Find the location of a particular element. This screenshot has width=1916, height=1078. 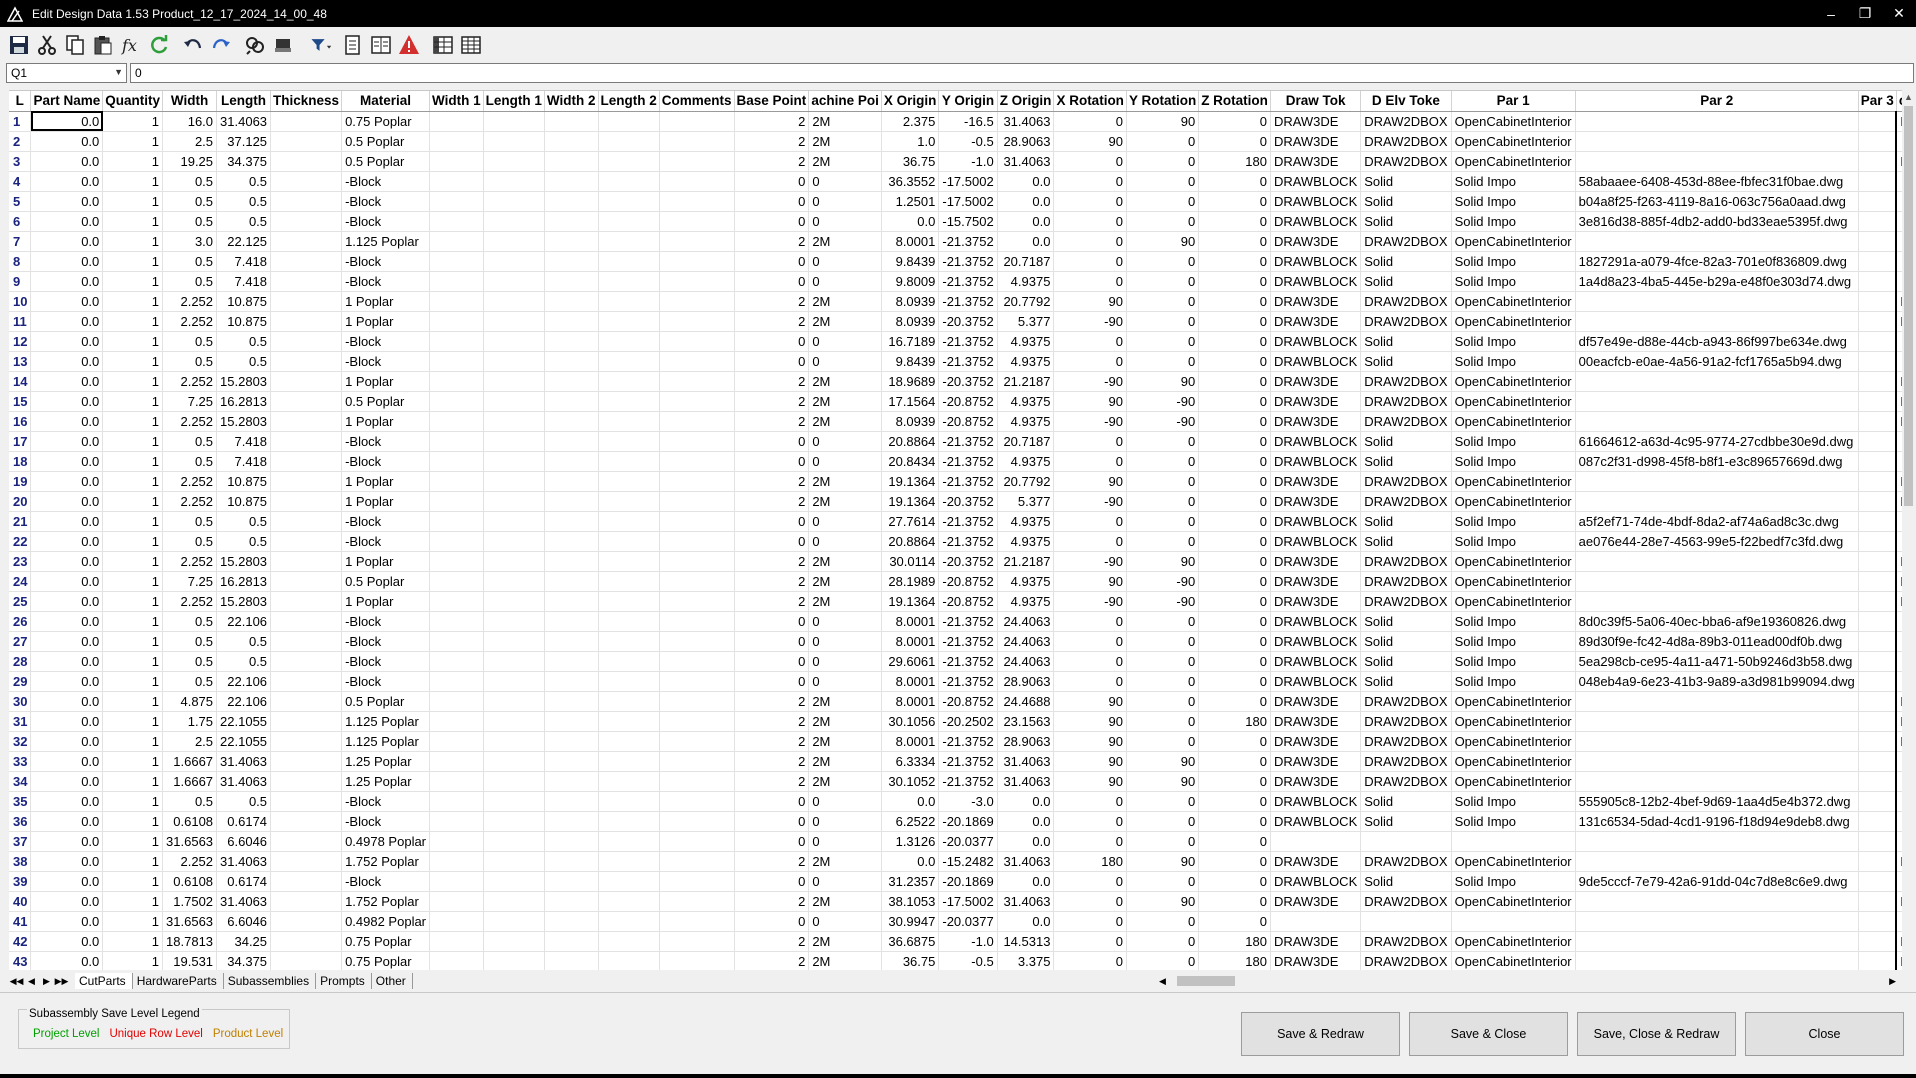

column-header: achine Poi is located at coordinates (845, 101).